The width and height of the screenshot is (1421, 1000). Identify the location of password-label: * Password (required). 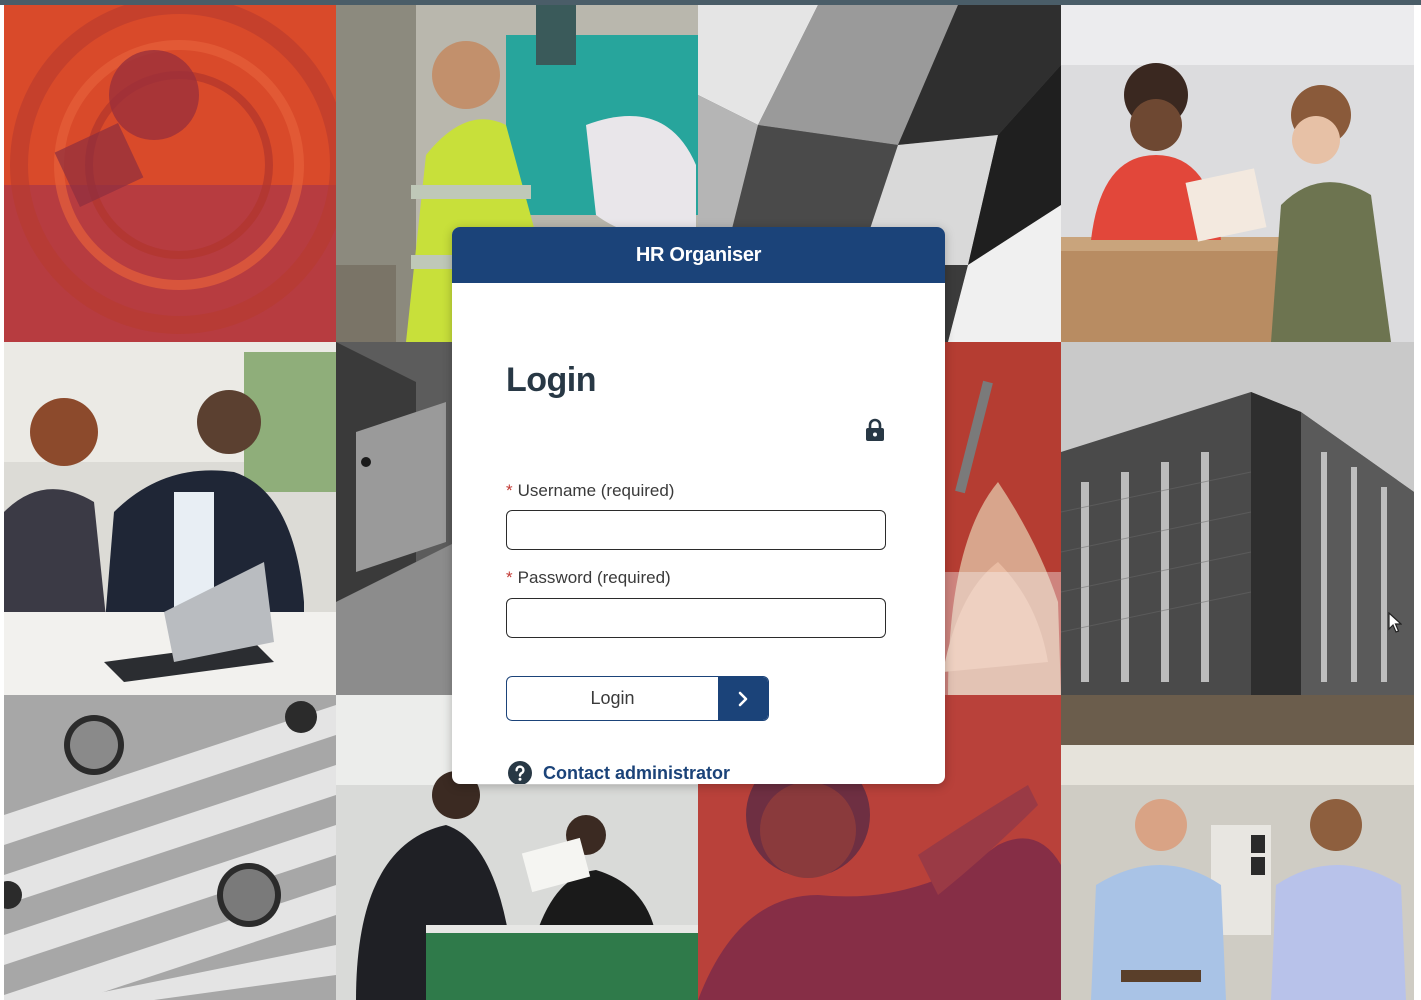
(588, 578).